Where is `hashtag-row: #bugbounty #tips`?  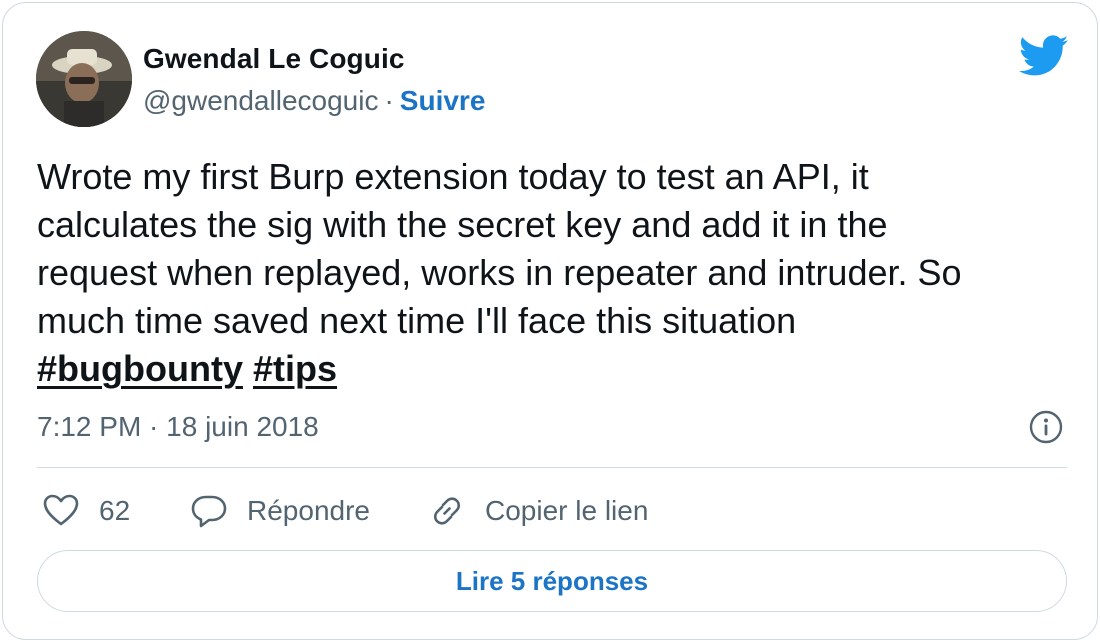
hashtag-row: #bugbounty #tips is located at coordinates (187, 369).